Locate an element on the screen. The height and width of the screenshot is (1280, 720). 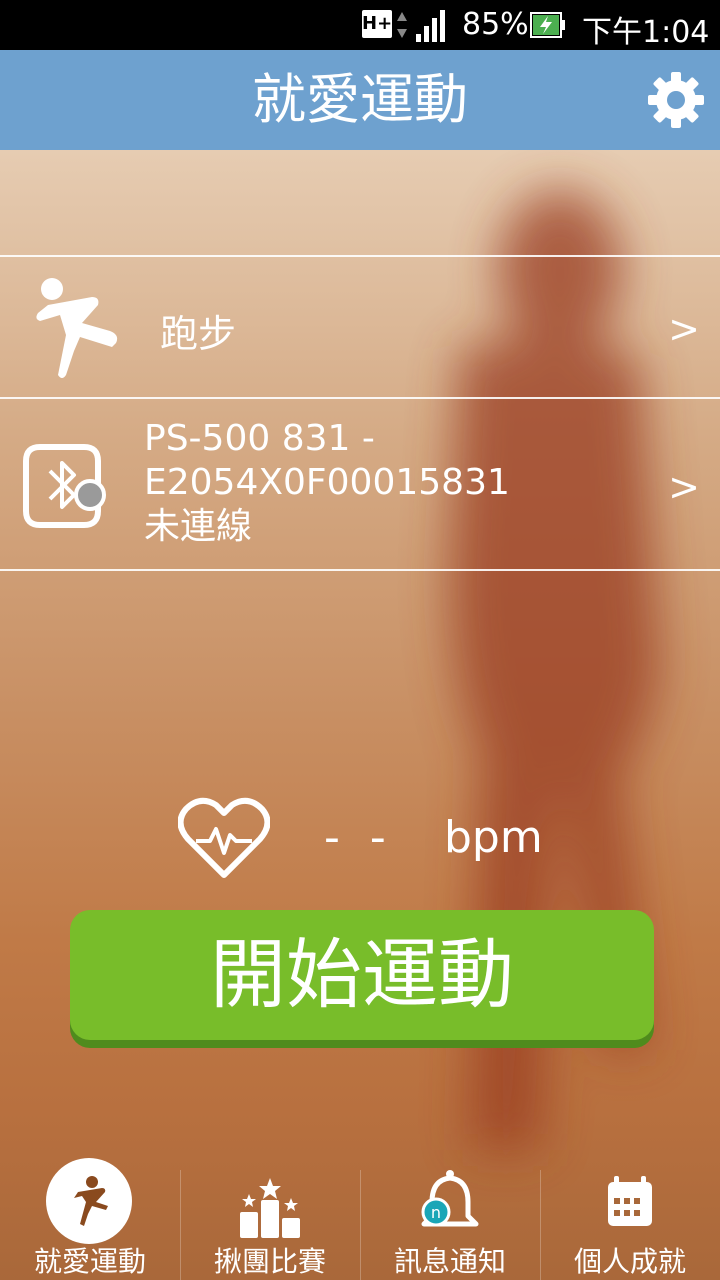
nav-item-achievements: 個人成就 is located at coordinates (630, 1215).